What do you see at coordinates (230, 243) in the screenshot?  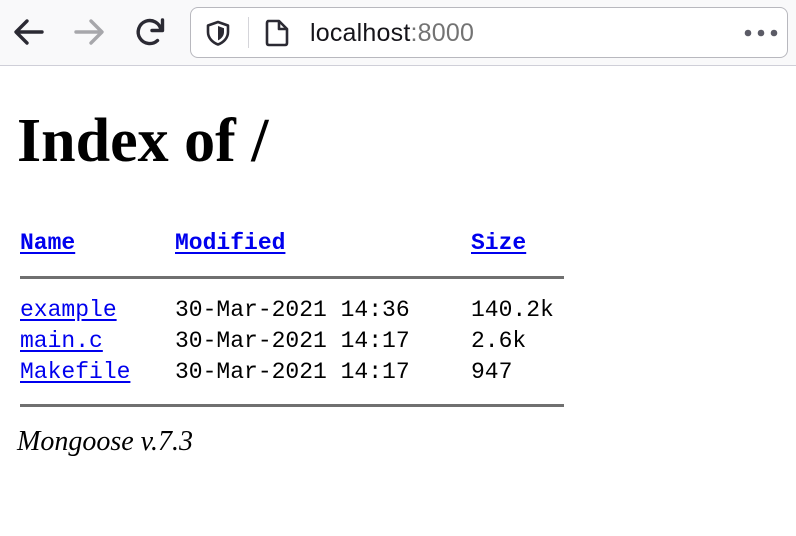 I see `sort-by-modified-link: Modified` at bounding box center [230, 243].